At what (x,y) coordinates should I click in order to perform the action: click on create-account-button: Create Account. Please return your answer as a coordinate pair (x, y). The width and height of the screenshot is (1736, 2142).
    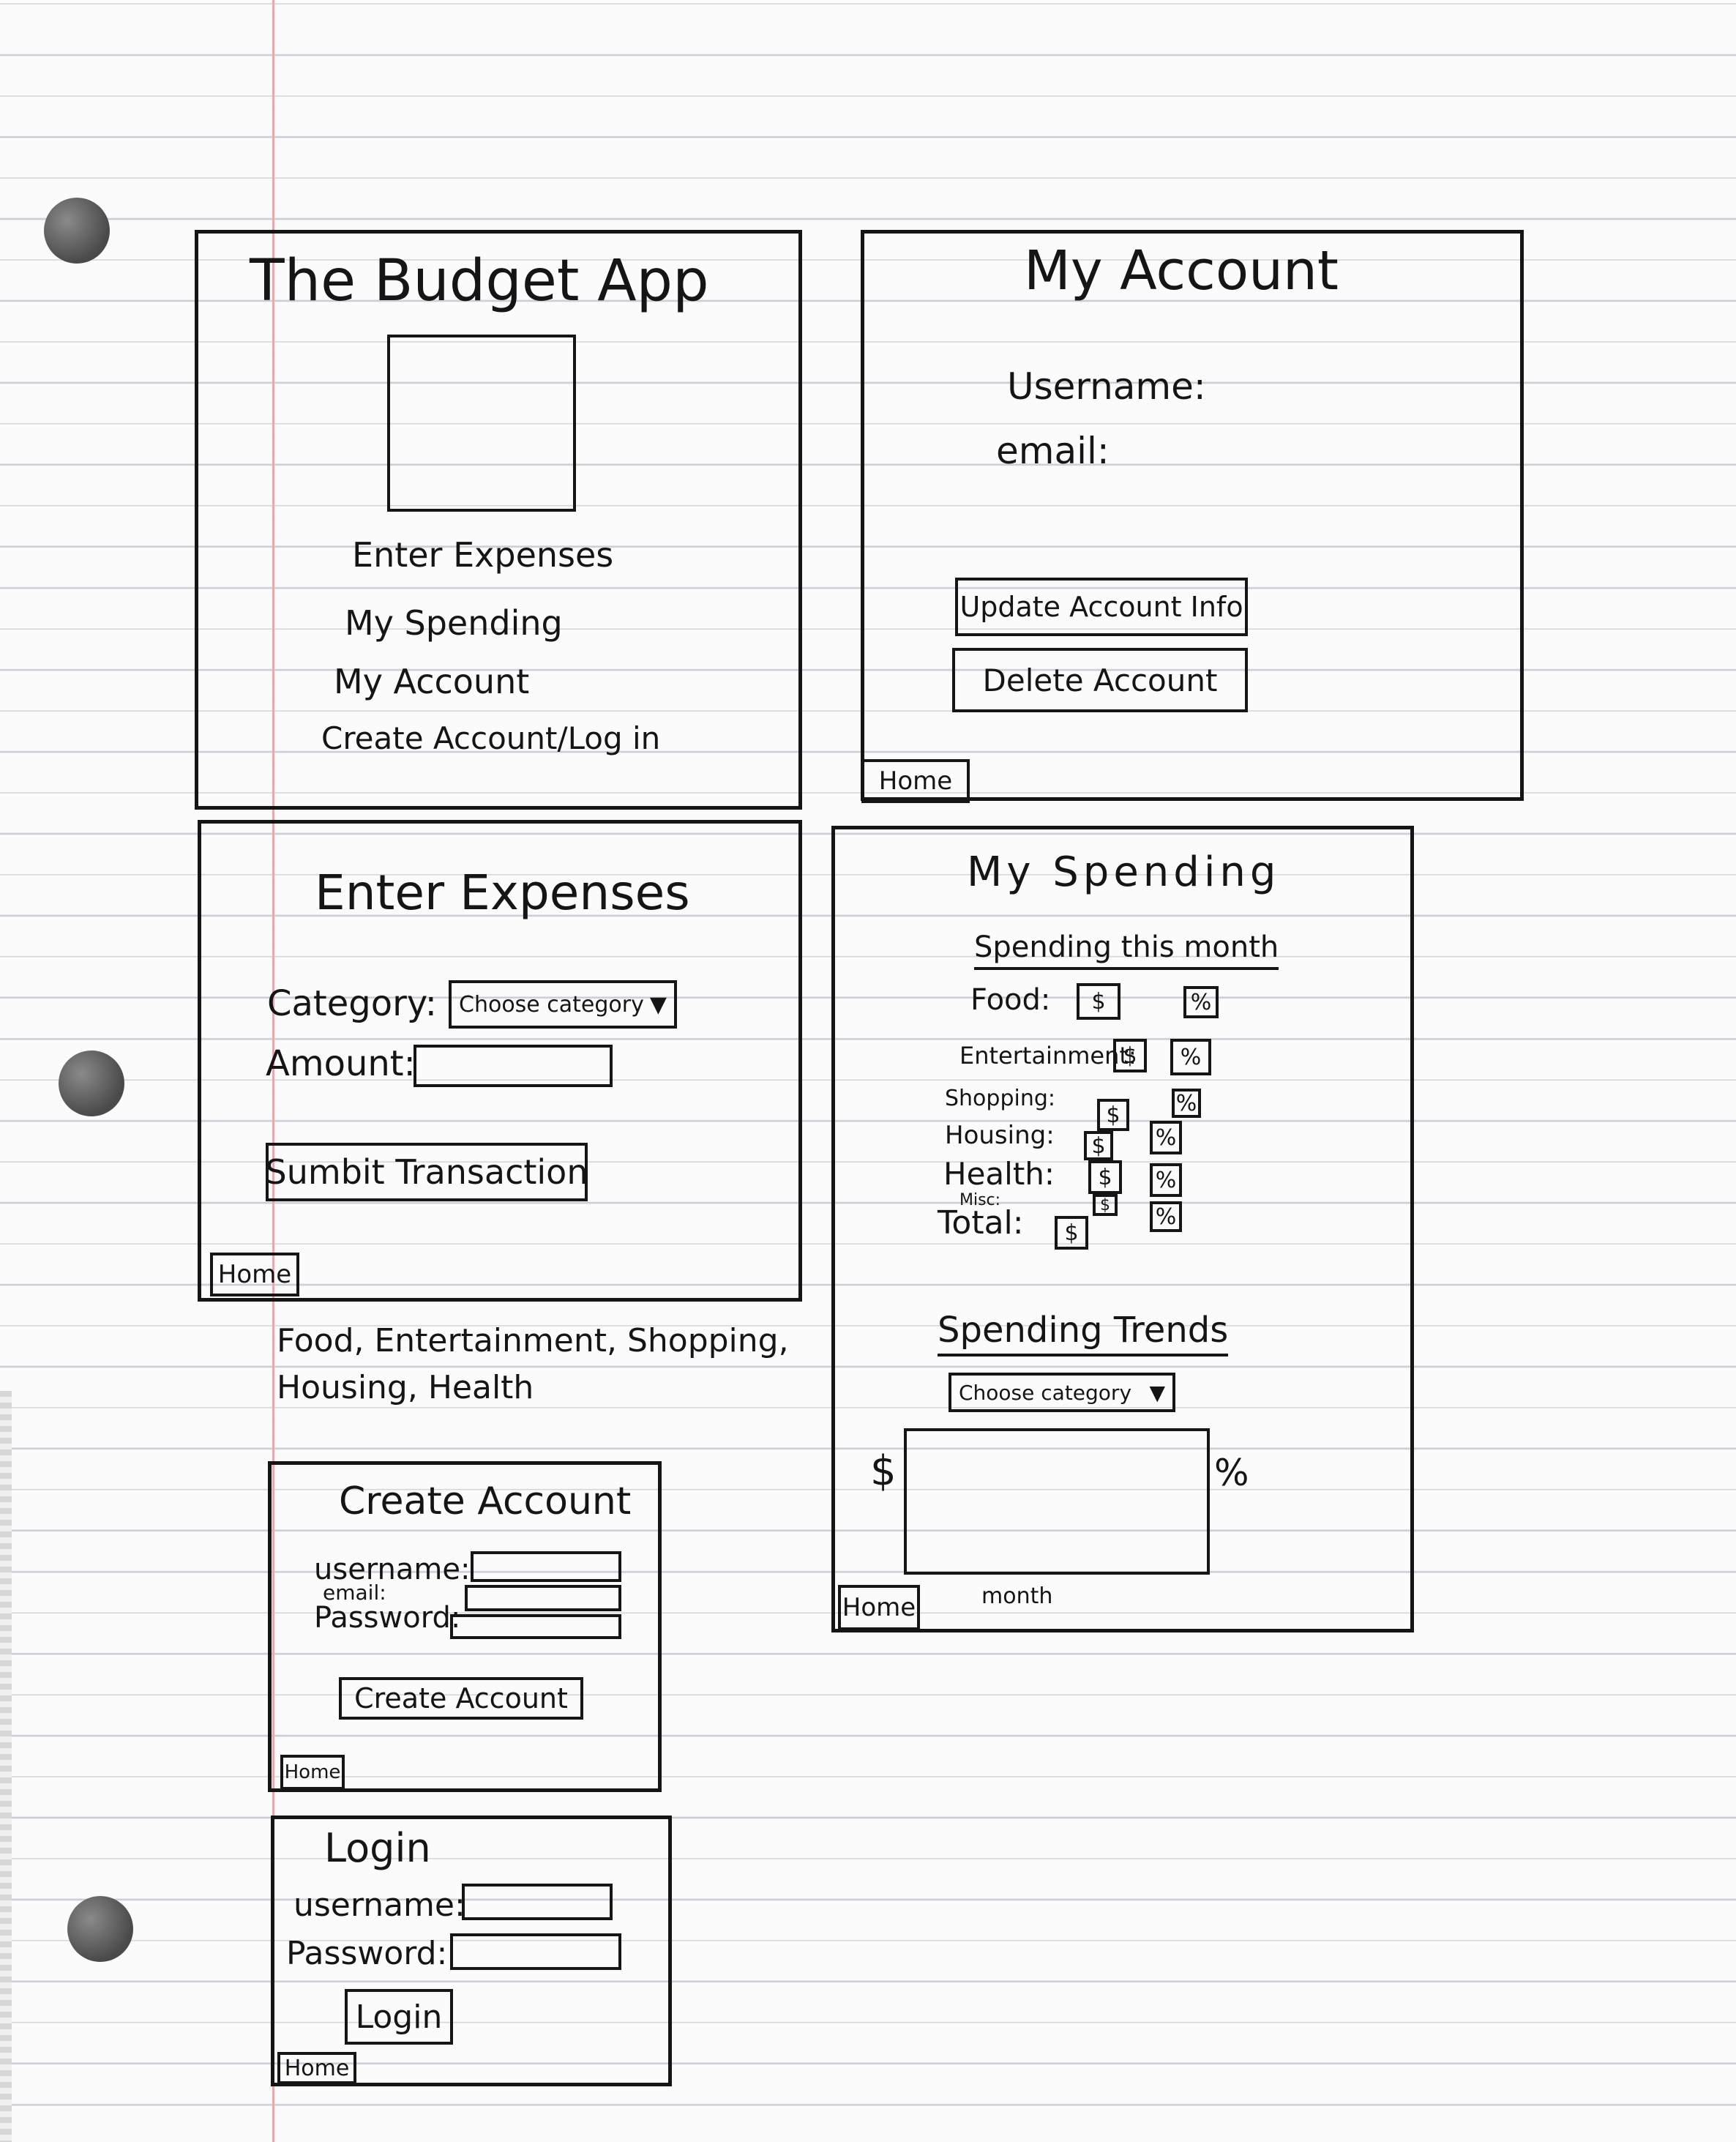
    Looking at the image, I should click on (461, 1698).